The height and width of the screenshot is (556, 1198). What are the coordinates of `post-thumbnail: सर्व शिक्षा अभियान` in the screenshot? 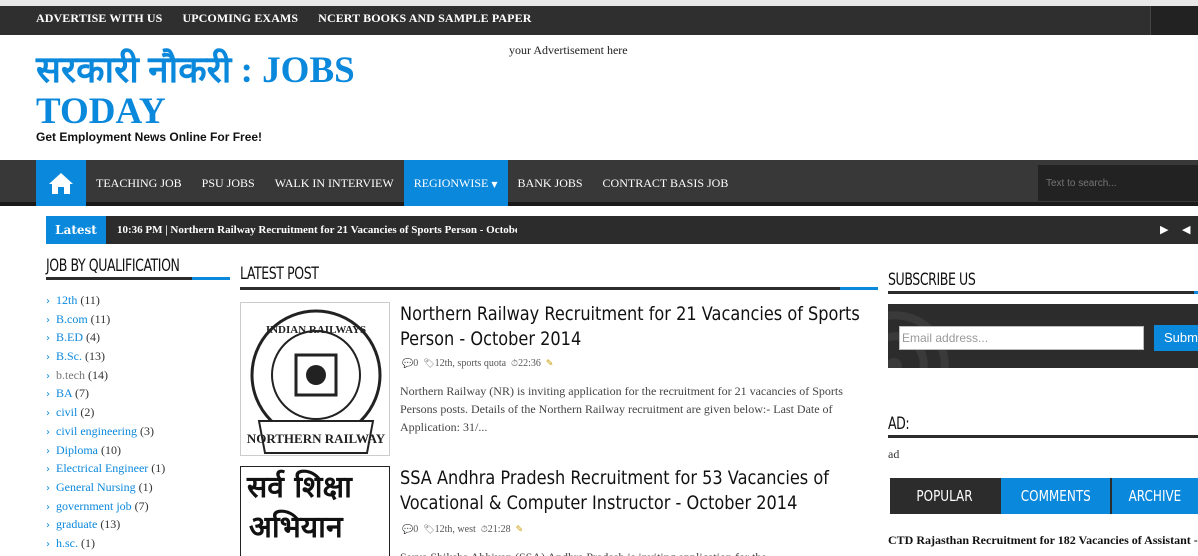 It's located at (315, 511).